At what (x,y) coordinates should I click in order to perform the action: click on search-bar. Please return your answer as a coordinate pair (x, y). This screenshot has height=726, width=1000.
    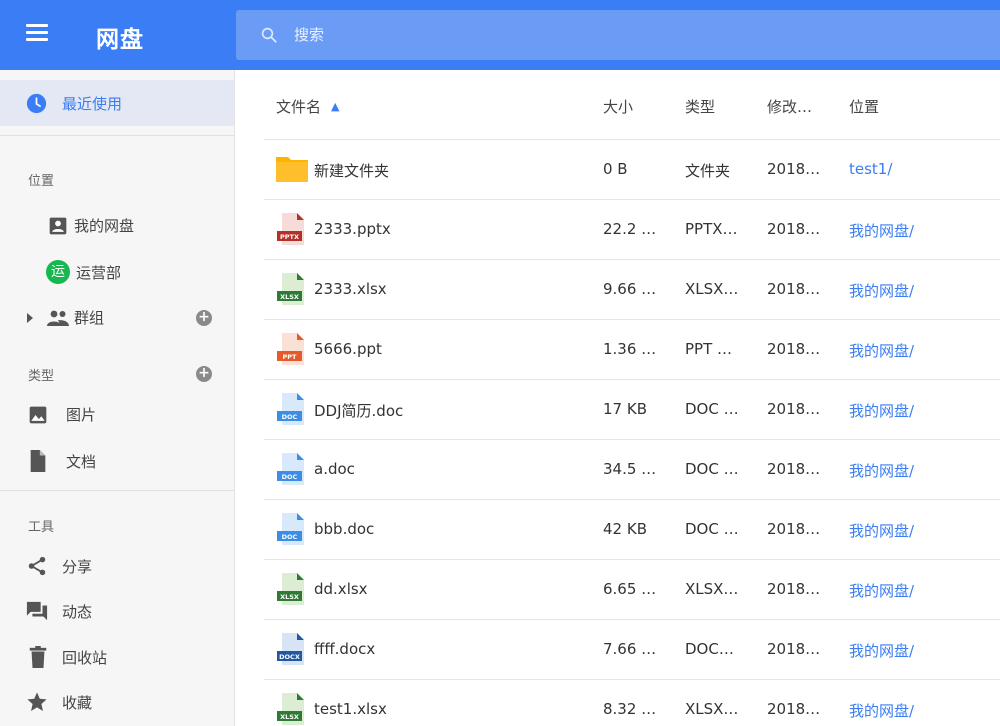
    Looking at the image, I should click on (618, 35).